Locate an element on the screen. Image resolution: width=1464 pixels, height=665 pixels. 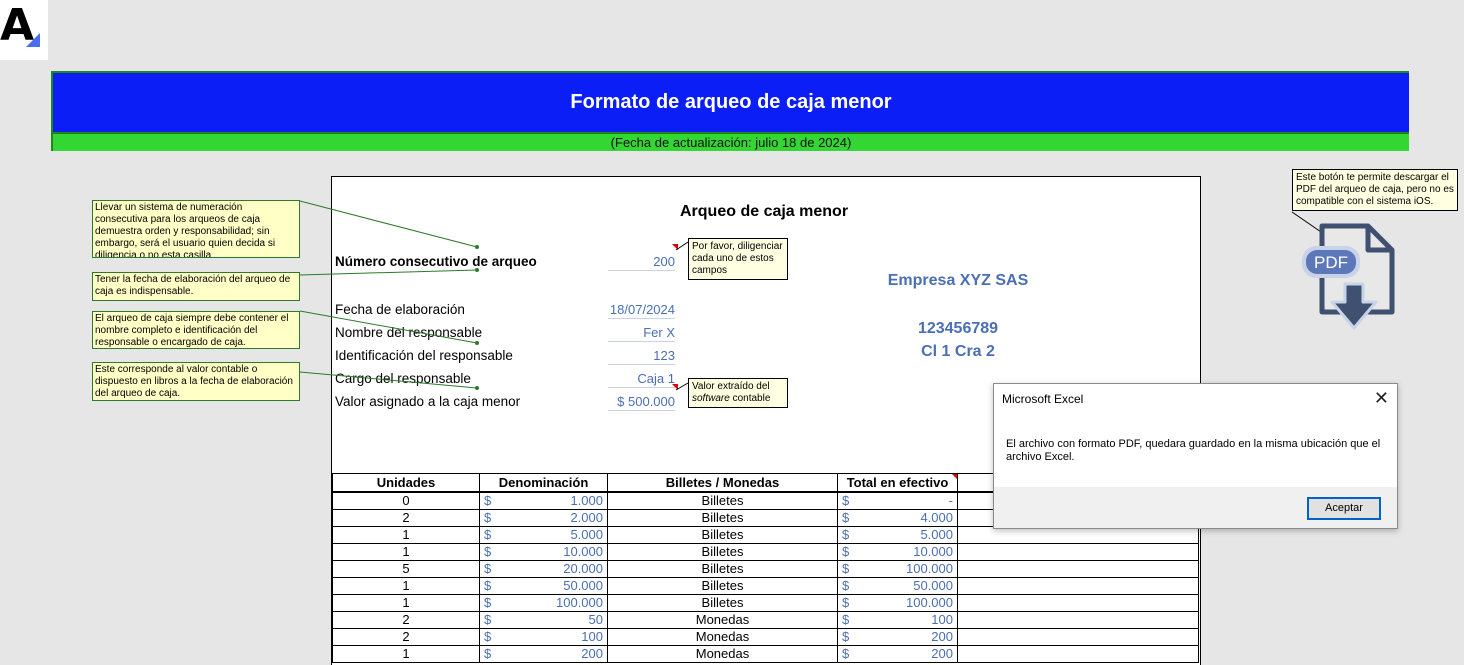
cell-denominacion: $200 is located at coordinates (543, 654).